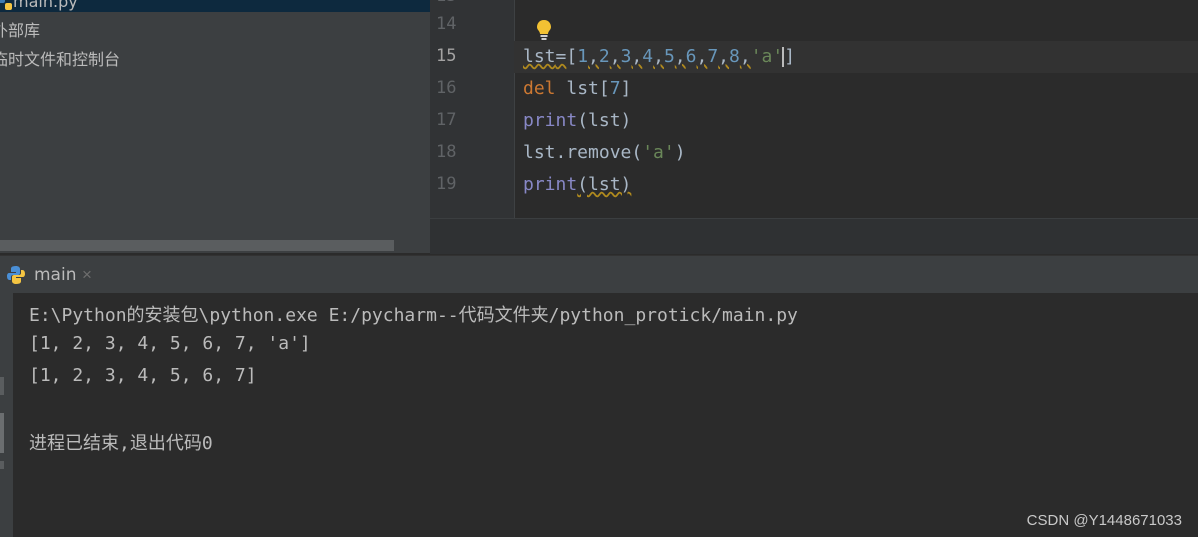 The image size is (1198, 537). I want to click on run-tab-main: main ×, so click(50, 275).